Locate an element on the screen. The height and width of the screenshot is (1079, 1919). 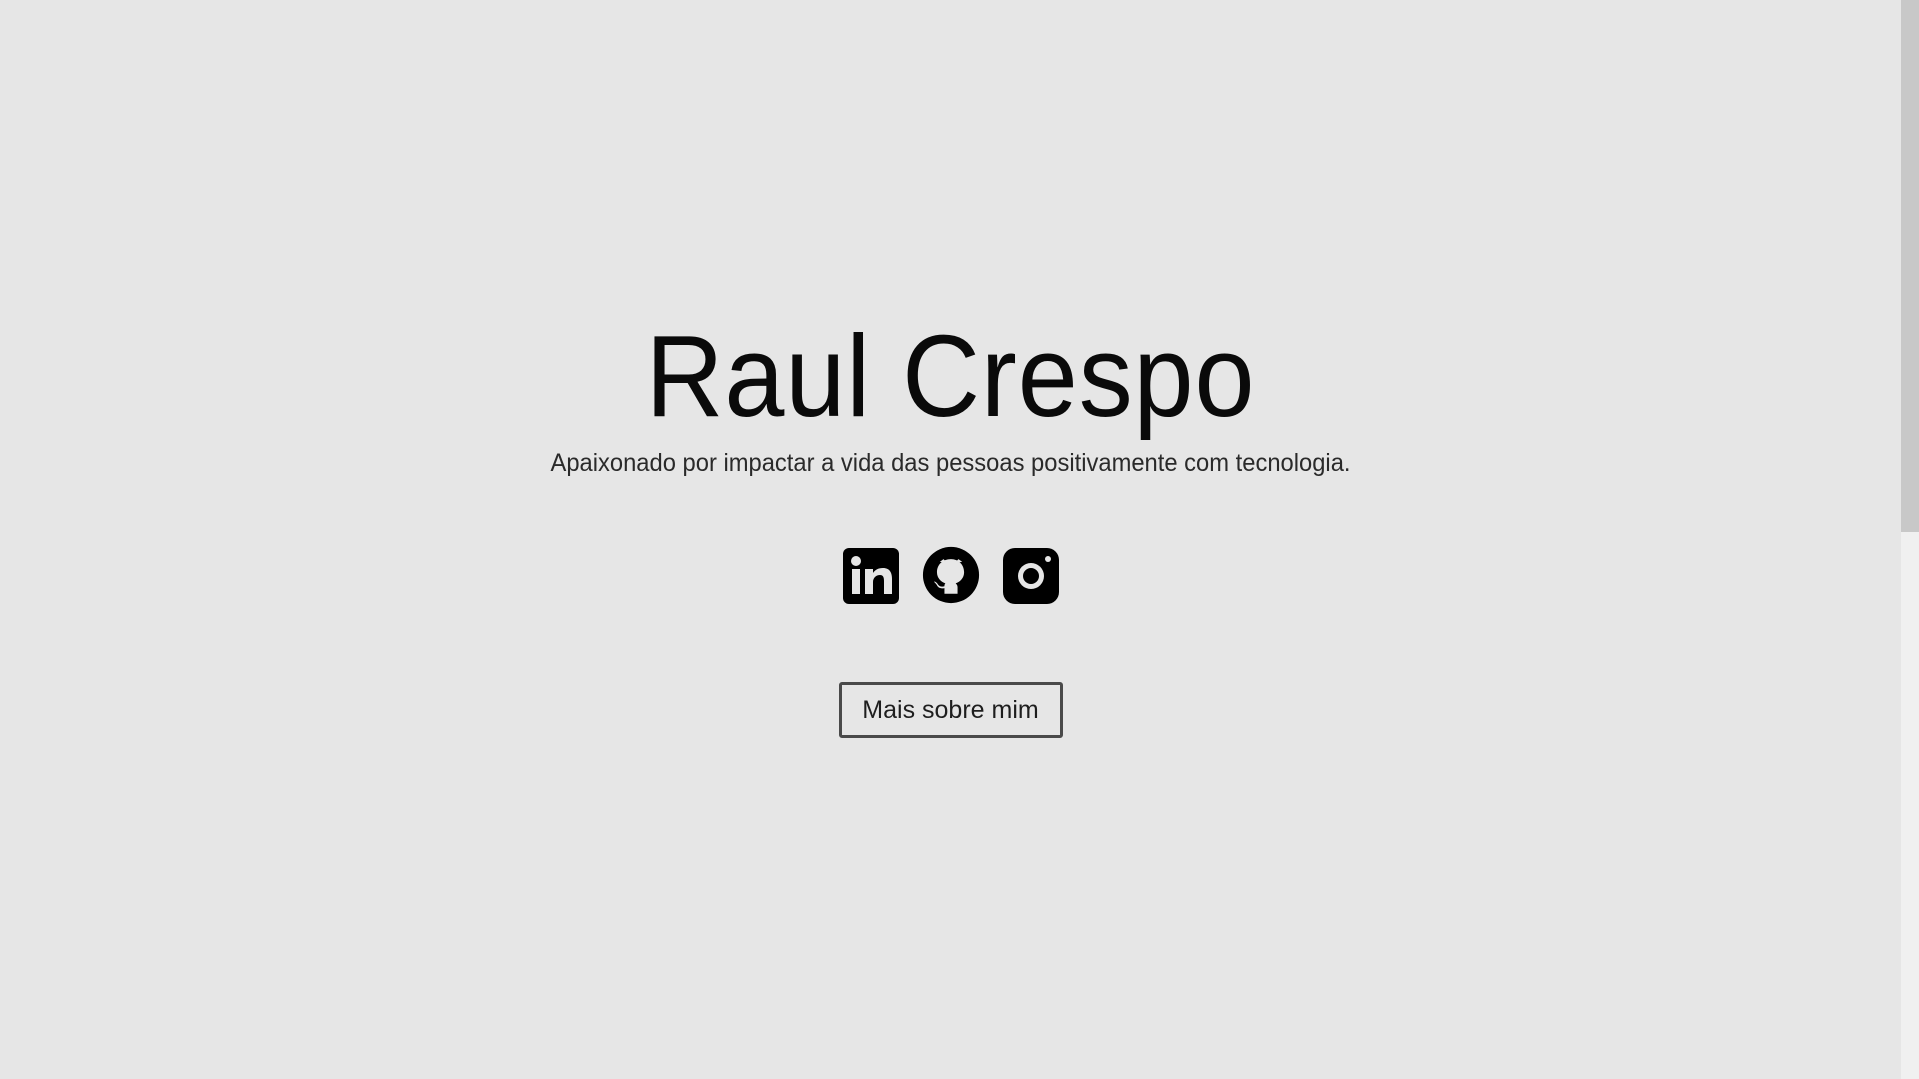
page-title: Raul Crespo is located at coordinates (950, 376).